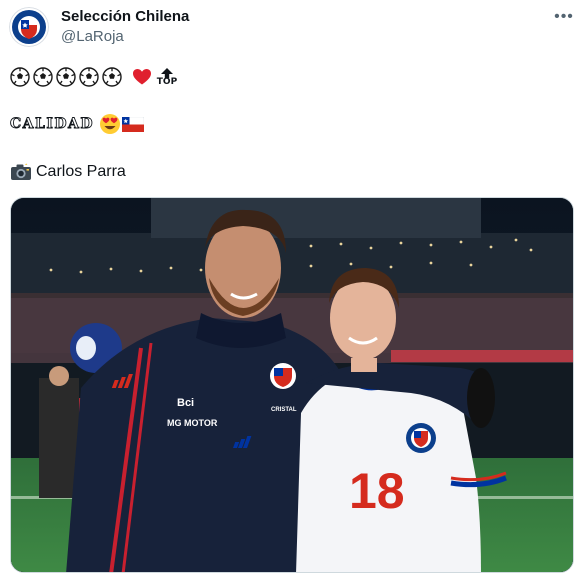  Describe the element at coordinates (284, 410) in the screenshot. I see `jacket-chest-text: CRISTAL` at that location.